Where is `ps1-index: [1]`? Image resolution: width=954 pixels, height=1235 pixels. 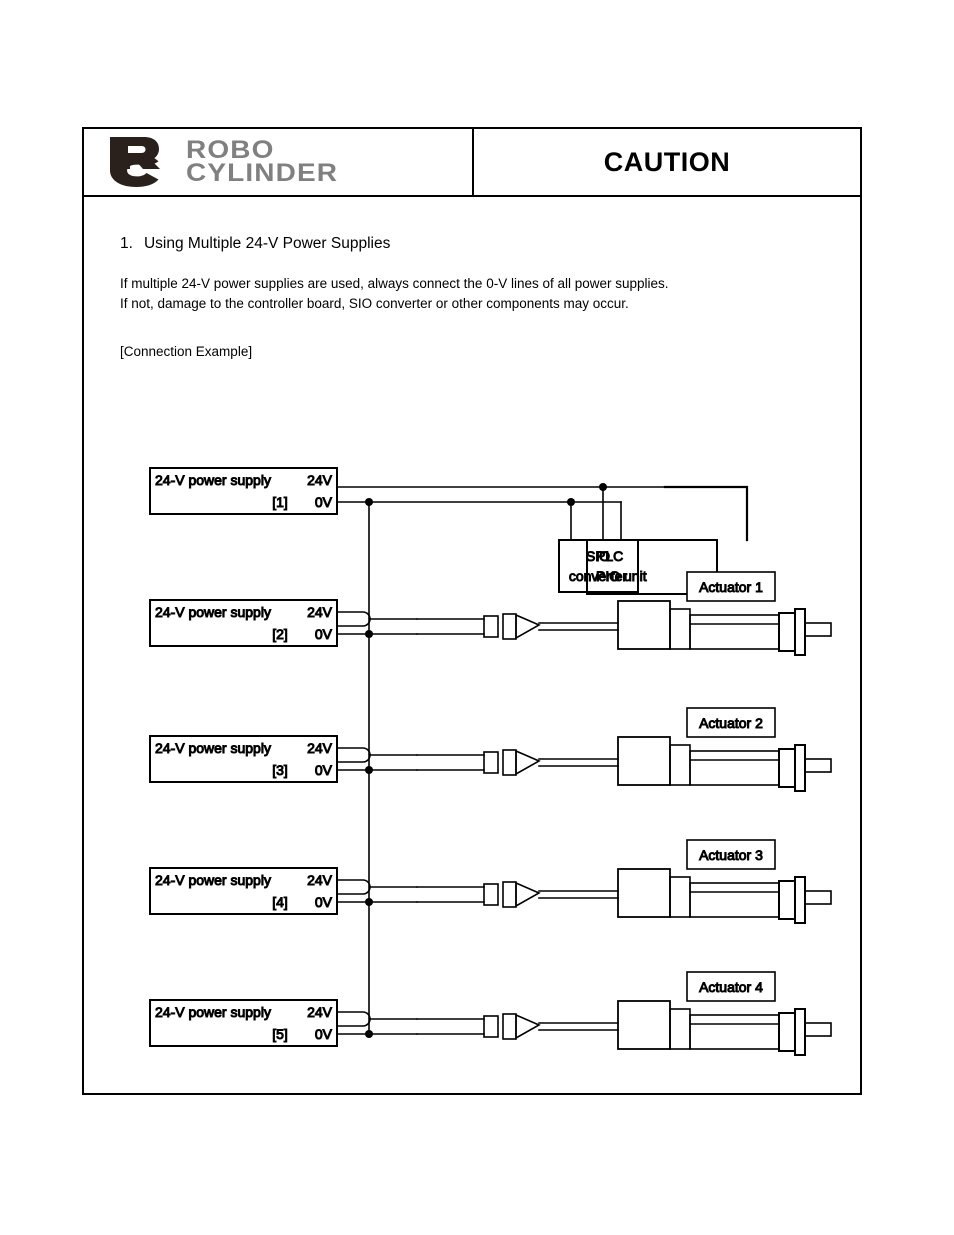
ps1-index: [1] is located at coordinates (280, 502).